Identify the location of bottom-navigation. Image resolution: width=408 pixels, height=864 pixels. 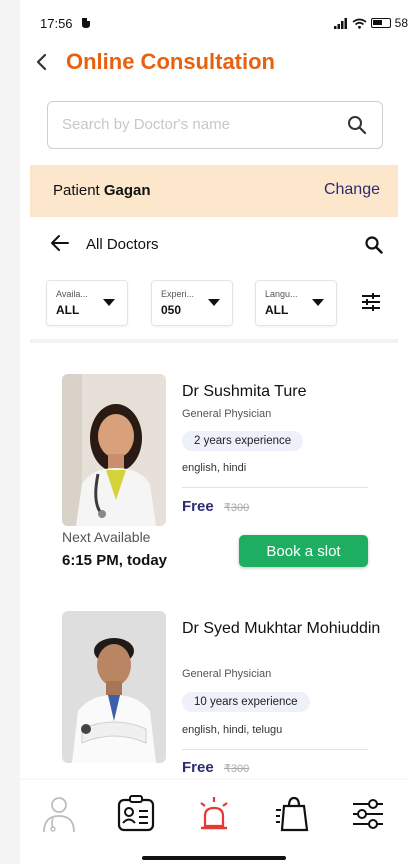
(214, 822).